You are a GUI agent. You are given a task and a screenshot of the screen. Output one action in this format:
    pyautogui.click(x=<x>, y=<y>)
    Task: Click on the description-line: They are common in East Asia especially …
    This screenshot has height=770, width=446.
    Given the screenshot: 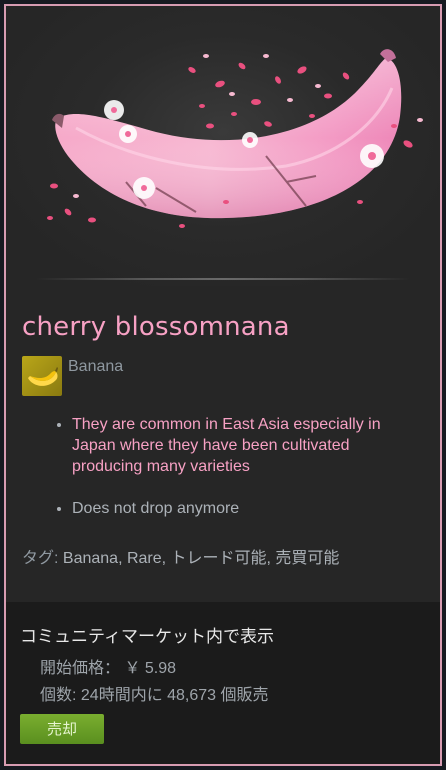 What is the action you would take?
    pyautogui.click(x=247, y=445)
    